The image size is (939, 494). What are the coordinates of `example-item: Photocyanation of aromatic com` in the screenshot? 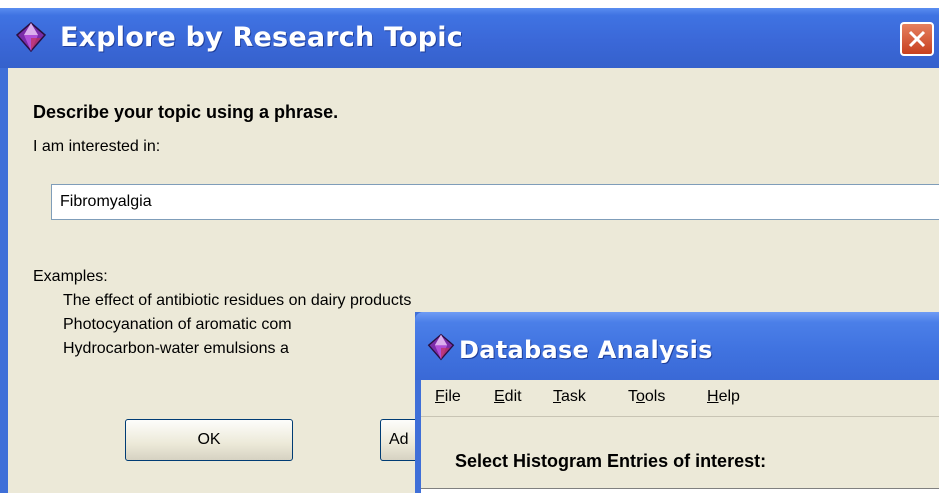 It's located at (177, 324).